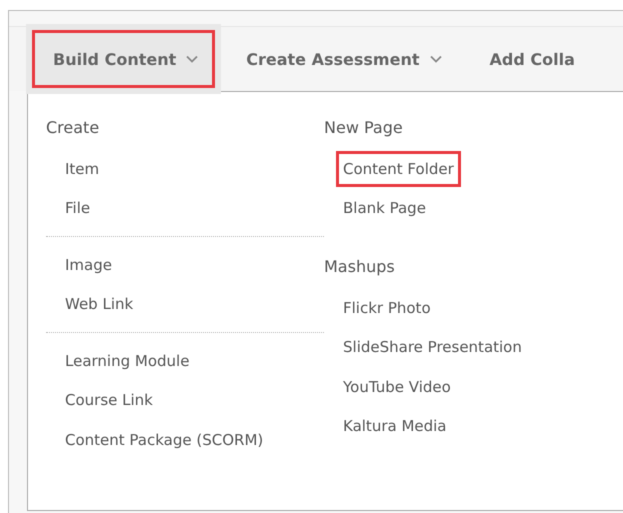 Image resolution: width=623 pixels, height=513 pixels. Describe the element at coordinates (360, 267) in the screenshot. I see `menu-heading: Mashups` at that location.